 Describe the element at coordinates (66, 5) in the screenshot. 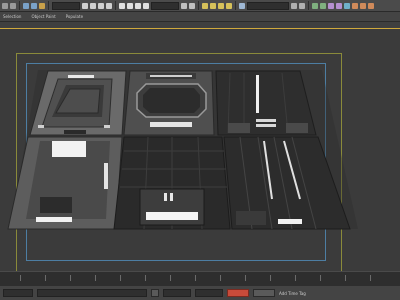

I see `selection-filter-dropdown` at that location.